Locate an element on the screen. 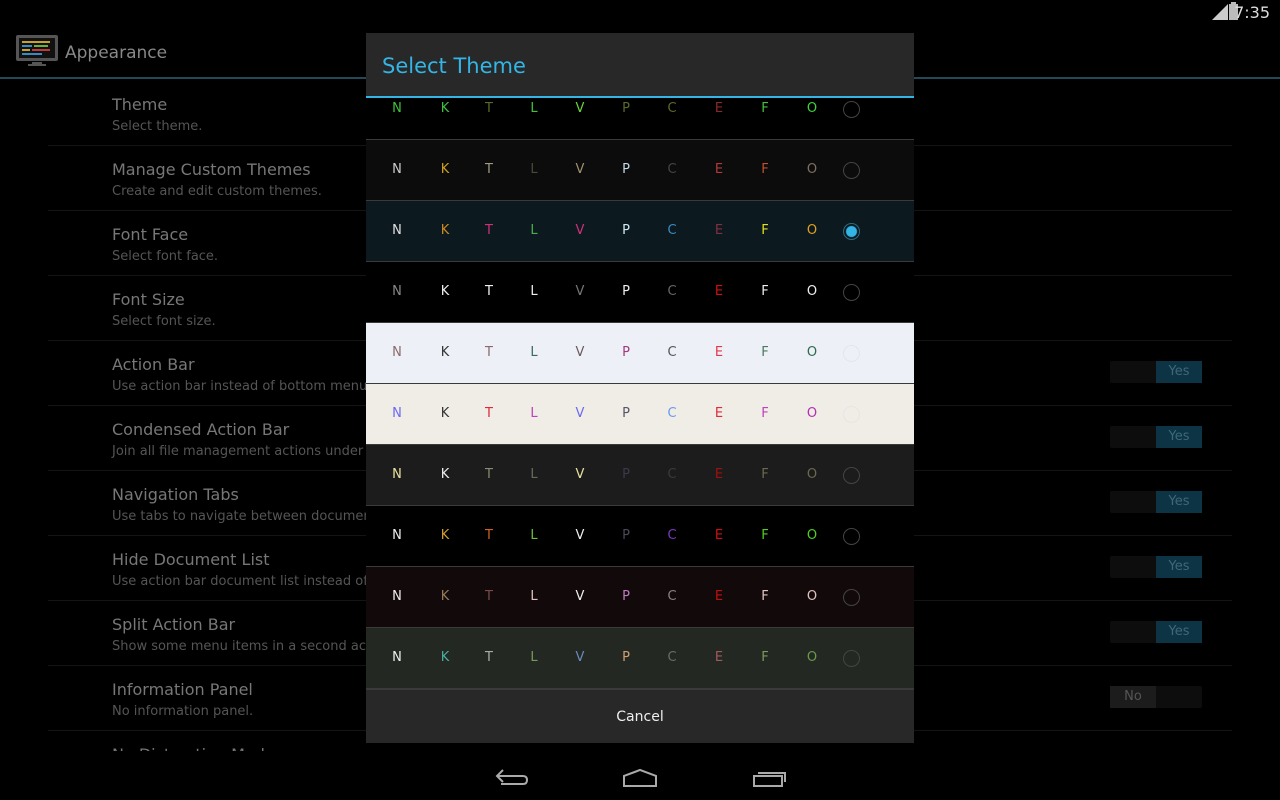  toggle-switch: No is located at coordinates (1156, 697).